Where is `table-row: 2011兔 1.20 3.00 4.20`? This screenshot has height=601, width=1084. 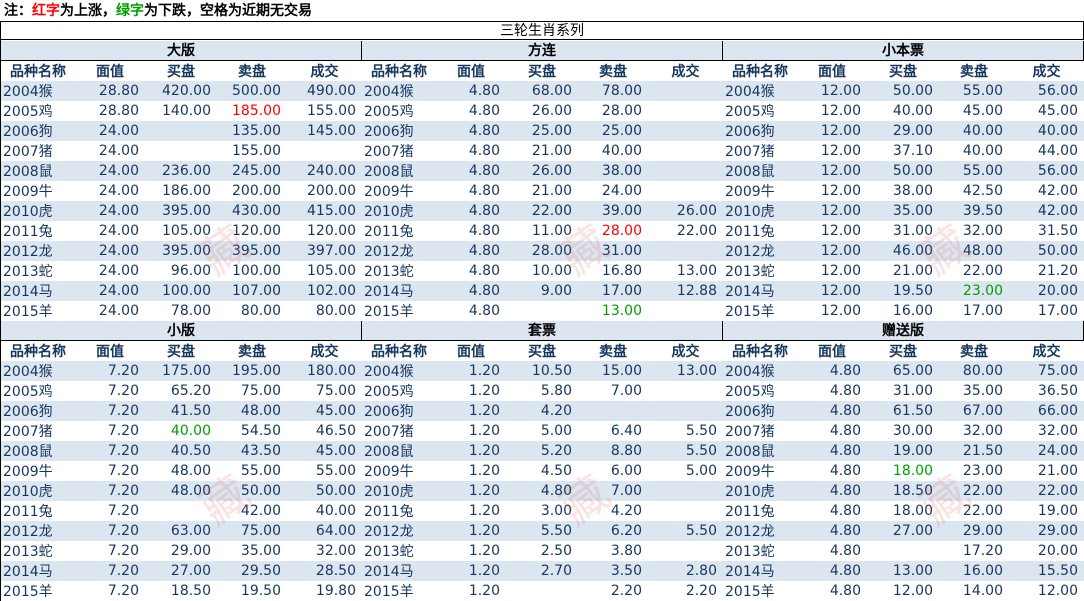
table-row: 2011兔 1.20 3.00 4.20 is located at coordinates (542, 511).